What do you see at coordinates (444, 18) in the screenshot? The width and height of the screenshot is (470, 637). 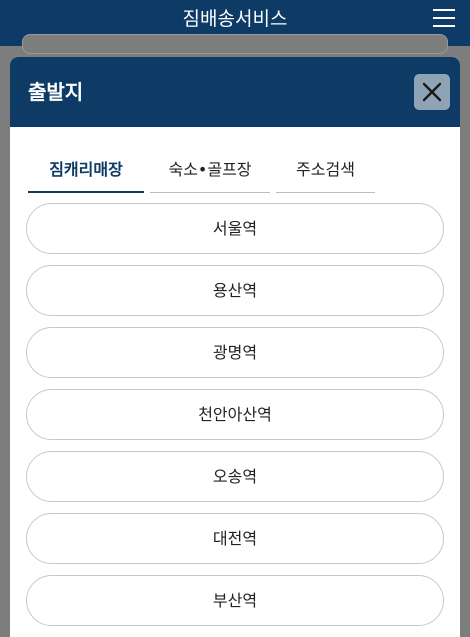 I see `hamburger-menu-icon` at bounding box center [444, 18].